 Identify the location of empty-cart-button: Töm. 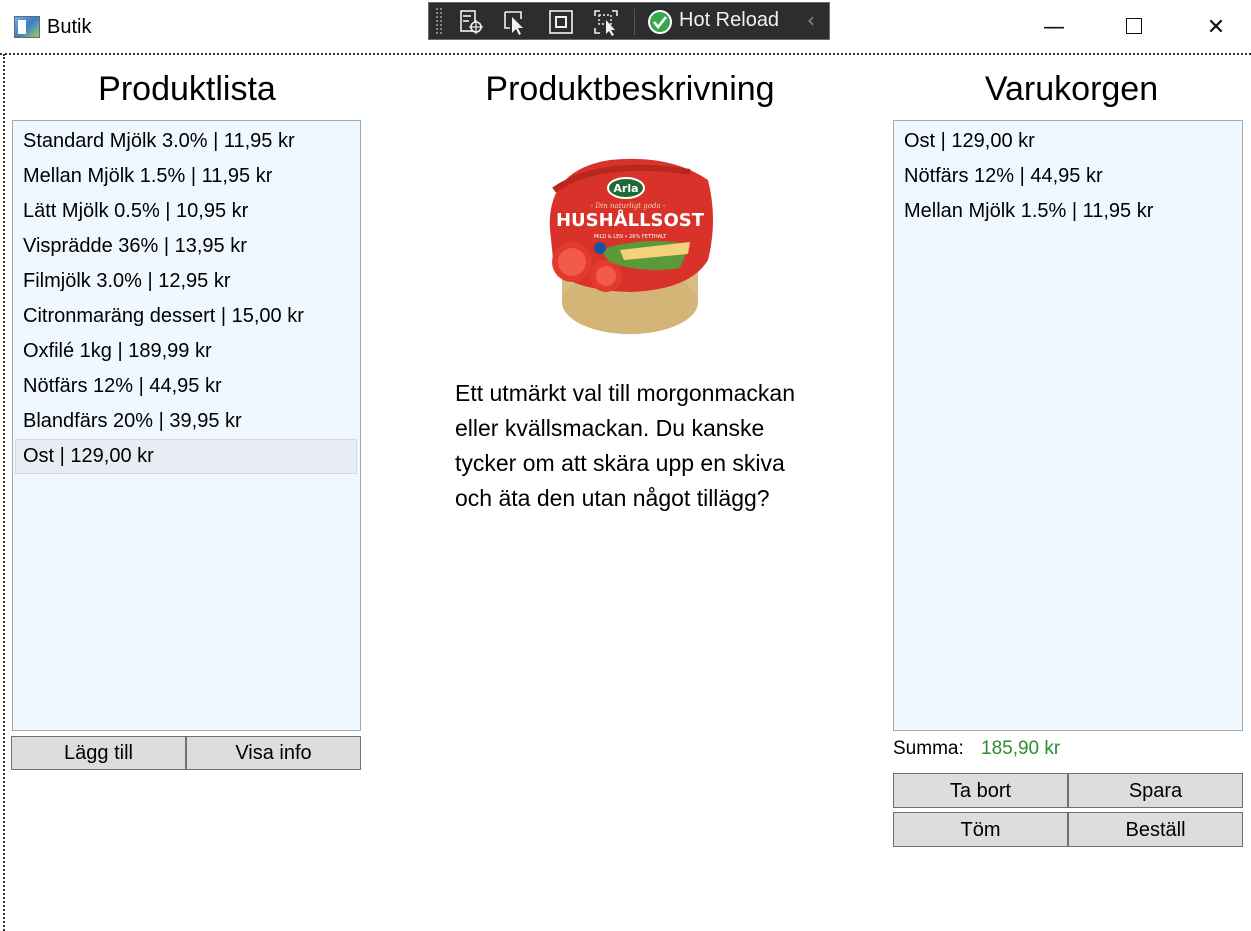
(980, 829).